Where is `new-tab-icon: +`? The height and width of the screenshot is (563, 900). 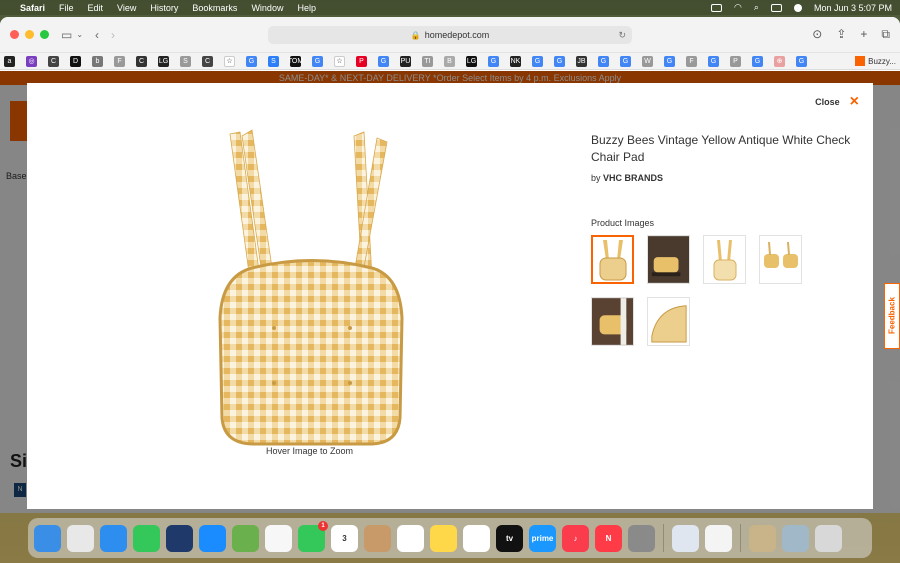
new-tab-icon: + is located at coordinates (863, 34).